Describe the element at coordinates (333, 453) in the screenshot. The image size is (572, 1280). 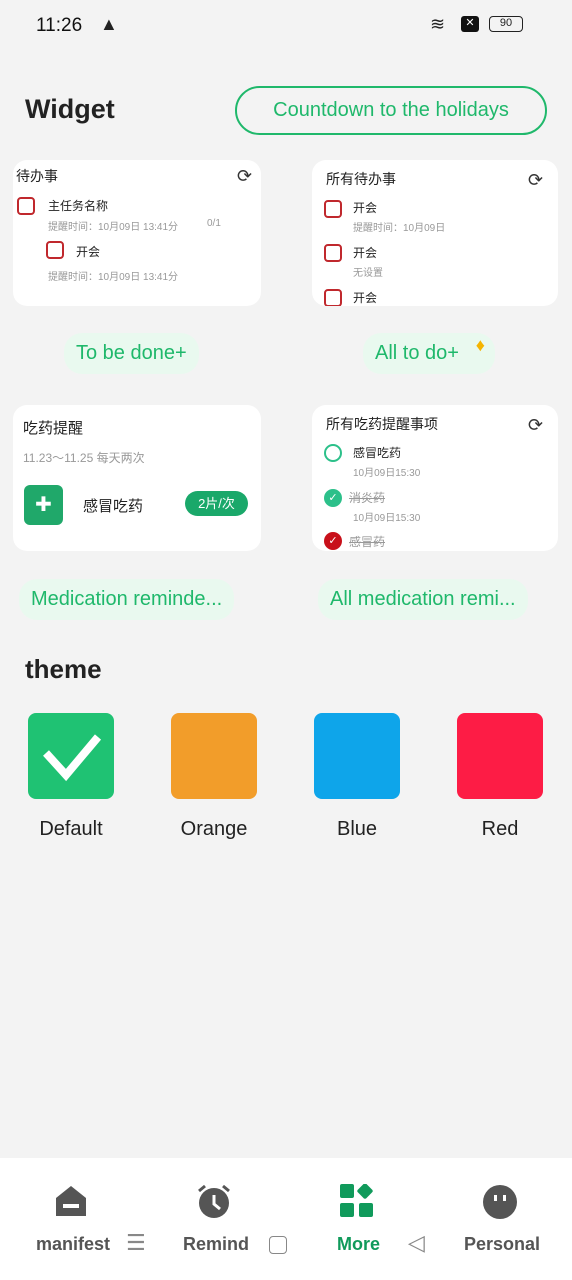
I see `circle-check-icon` at that location.